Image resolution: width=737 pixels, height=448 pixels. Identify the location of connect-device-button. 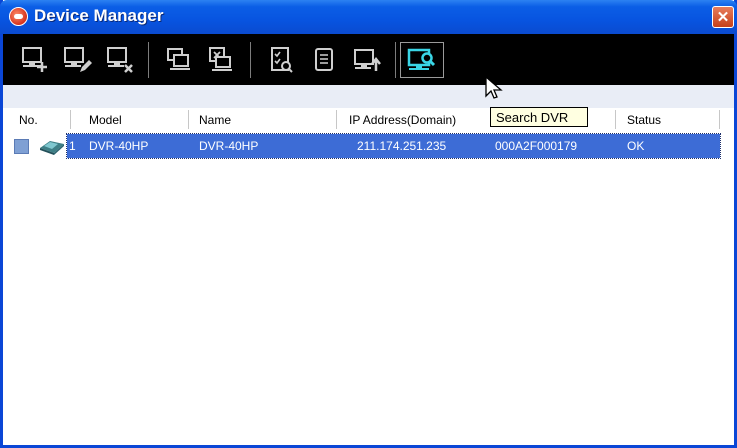
(179, 60).